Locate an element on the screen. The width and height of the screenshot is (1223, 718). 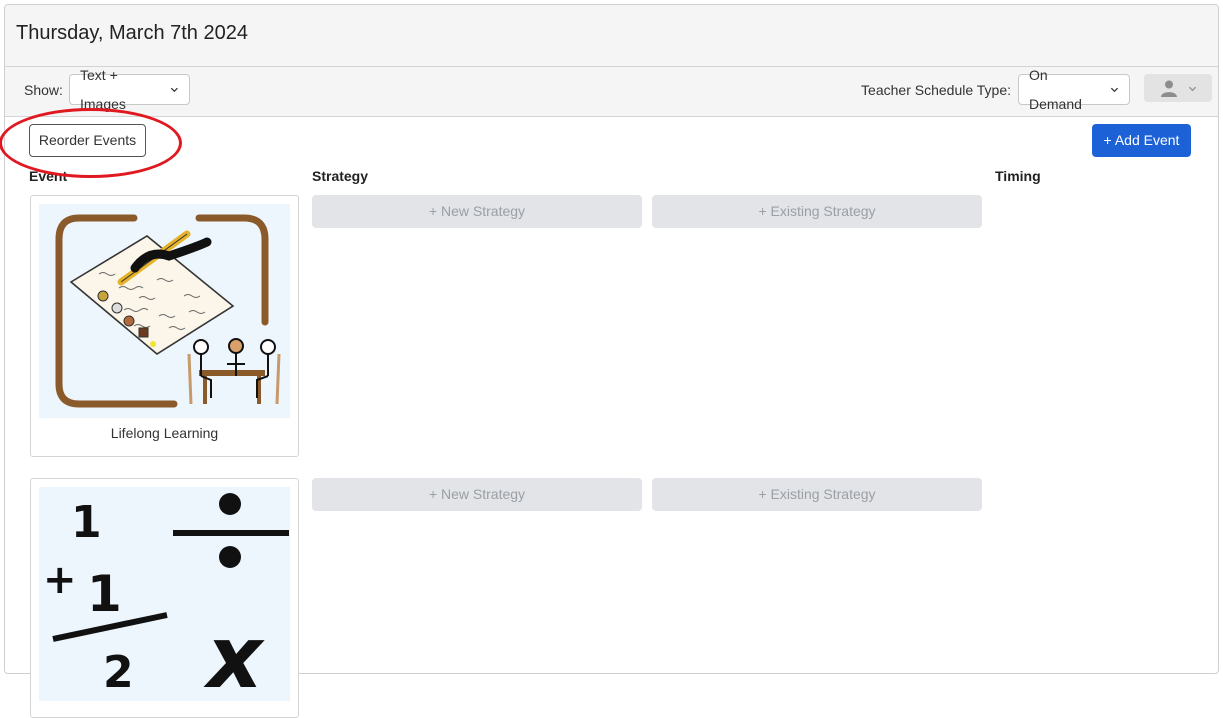
show-dropdown-value: Text + Images is located at coordinates (103, 89).